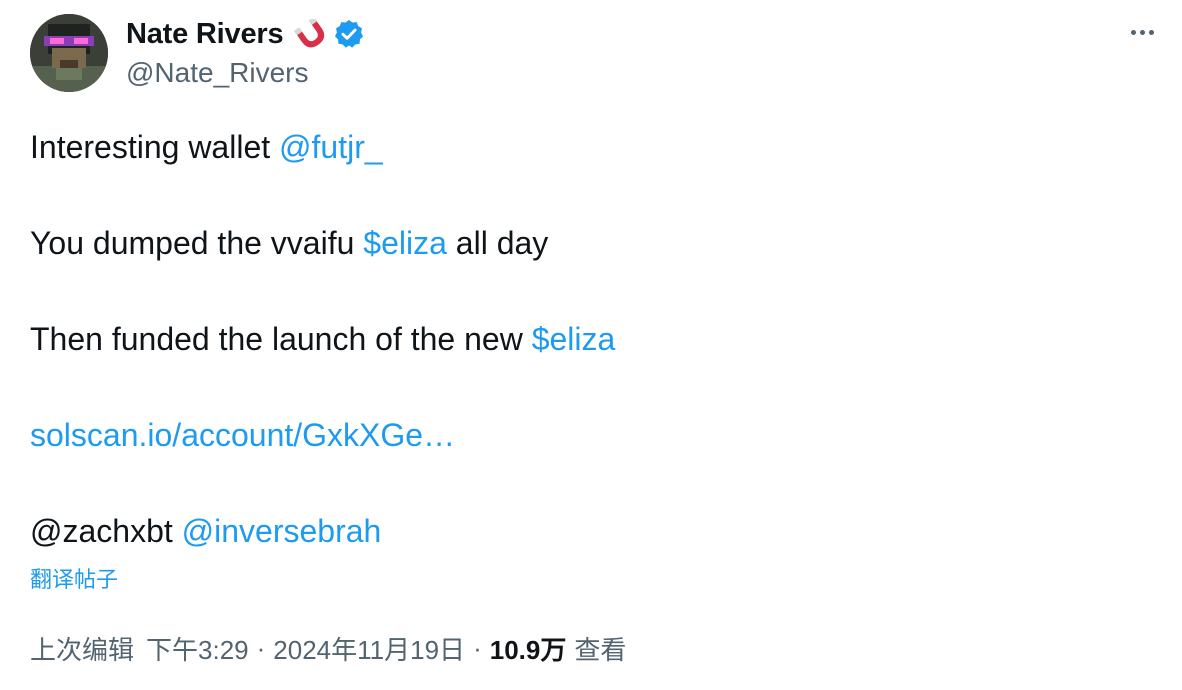 The image size is (1182, 690). What do you see at coordinates (349, 34) in the screenshot?
I see `verified-badge-icon` at bounding box center [349, 34].